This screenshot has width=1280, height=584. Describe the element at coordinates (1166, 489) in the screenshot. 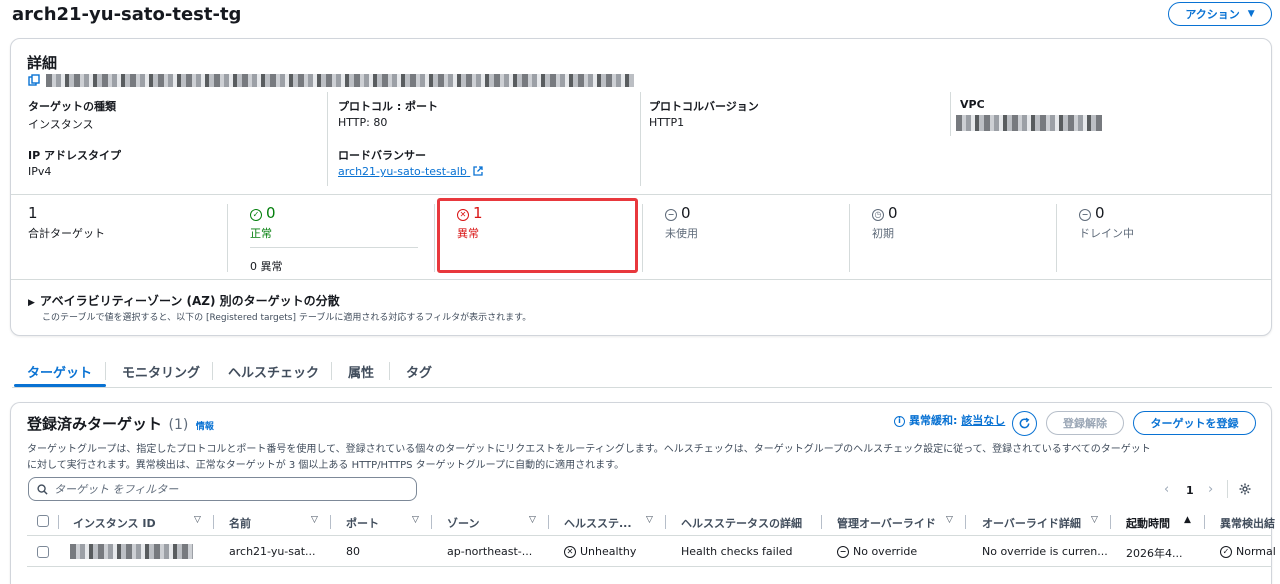

I see `prev-page-icon: ‹` at that location.